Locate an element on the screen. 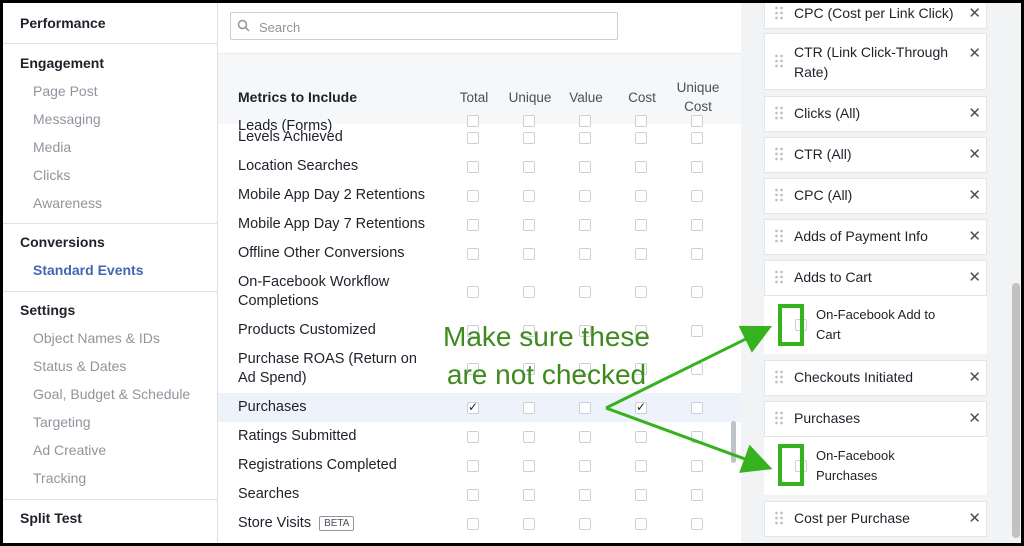 This screenshot has width=1024, height=546. selected-column-cost-per-purchase: Cost per Purchase ✕ is located at coordinates (875, 519).